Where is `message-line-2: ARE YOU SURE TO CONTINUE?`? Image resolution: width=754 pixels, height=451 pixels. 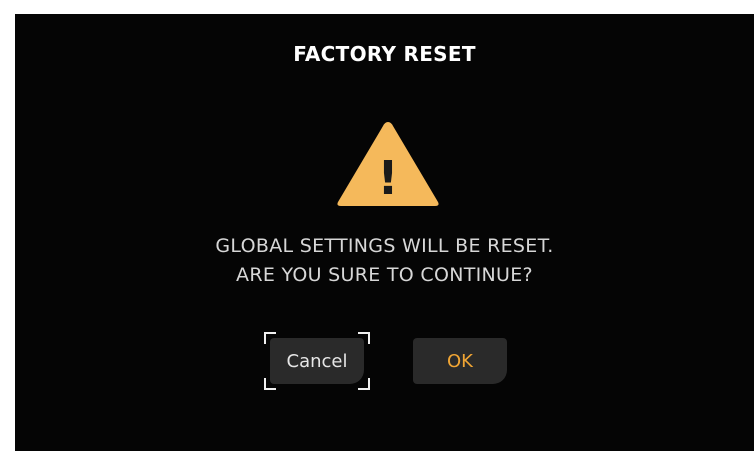 message-line-2: ARE YOU SURE TO CONTINUE? is located at coordinates (384, 275).